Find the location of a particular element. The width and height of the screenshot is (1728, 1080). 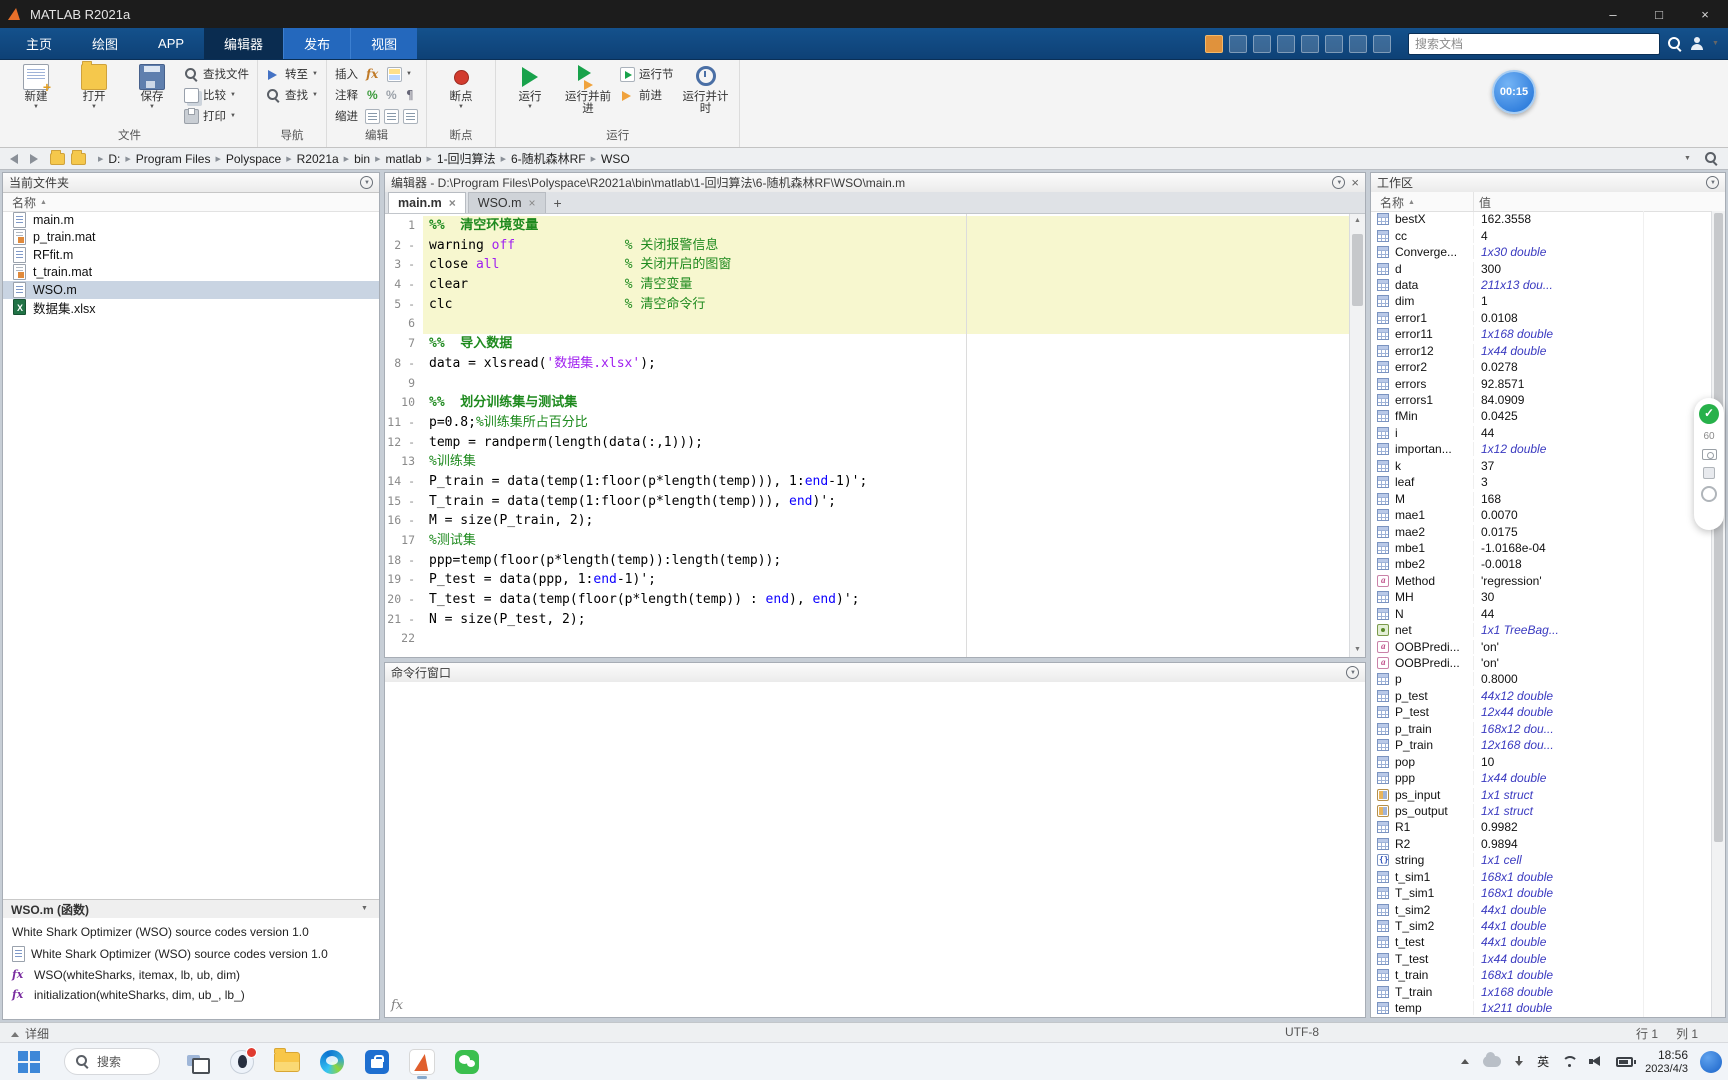

workspace-menu-icon is located at coordinates (1712, 182).